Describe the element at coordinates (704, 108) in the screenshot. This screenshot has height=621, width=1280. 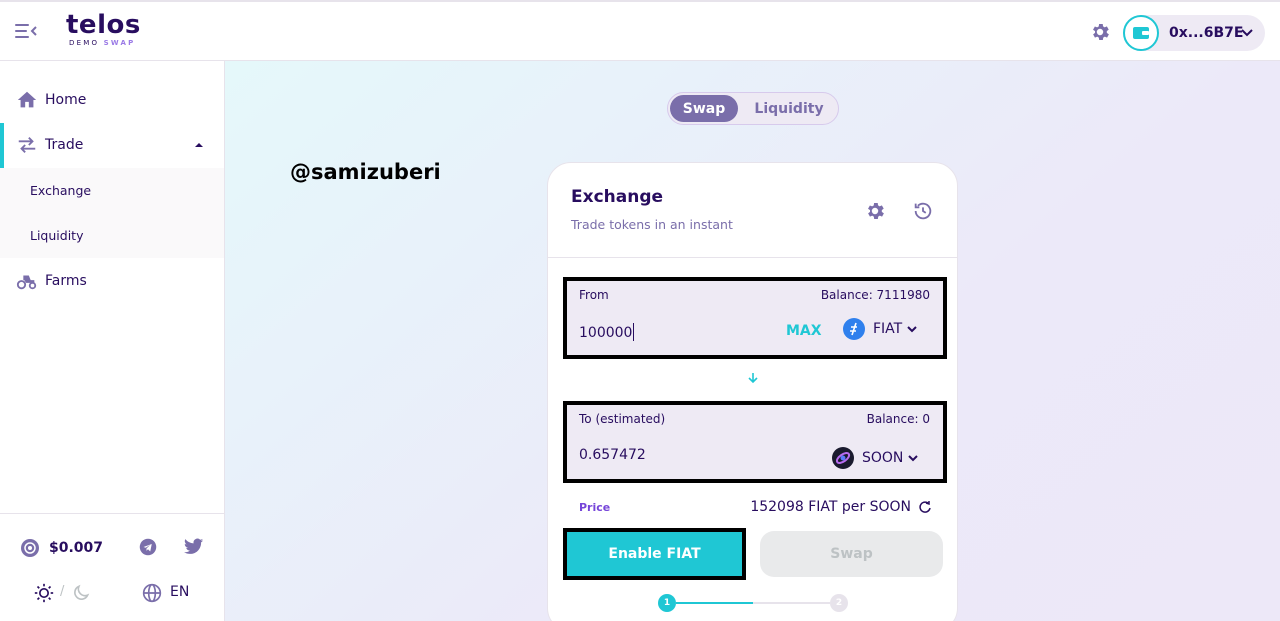
I see `tab-swap: Swap` at that location.